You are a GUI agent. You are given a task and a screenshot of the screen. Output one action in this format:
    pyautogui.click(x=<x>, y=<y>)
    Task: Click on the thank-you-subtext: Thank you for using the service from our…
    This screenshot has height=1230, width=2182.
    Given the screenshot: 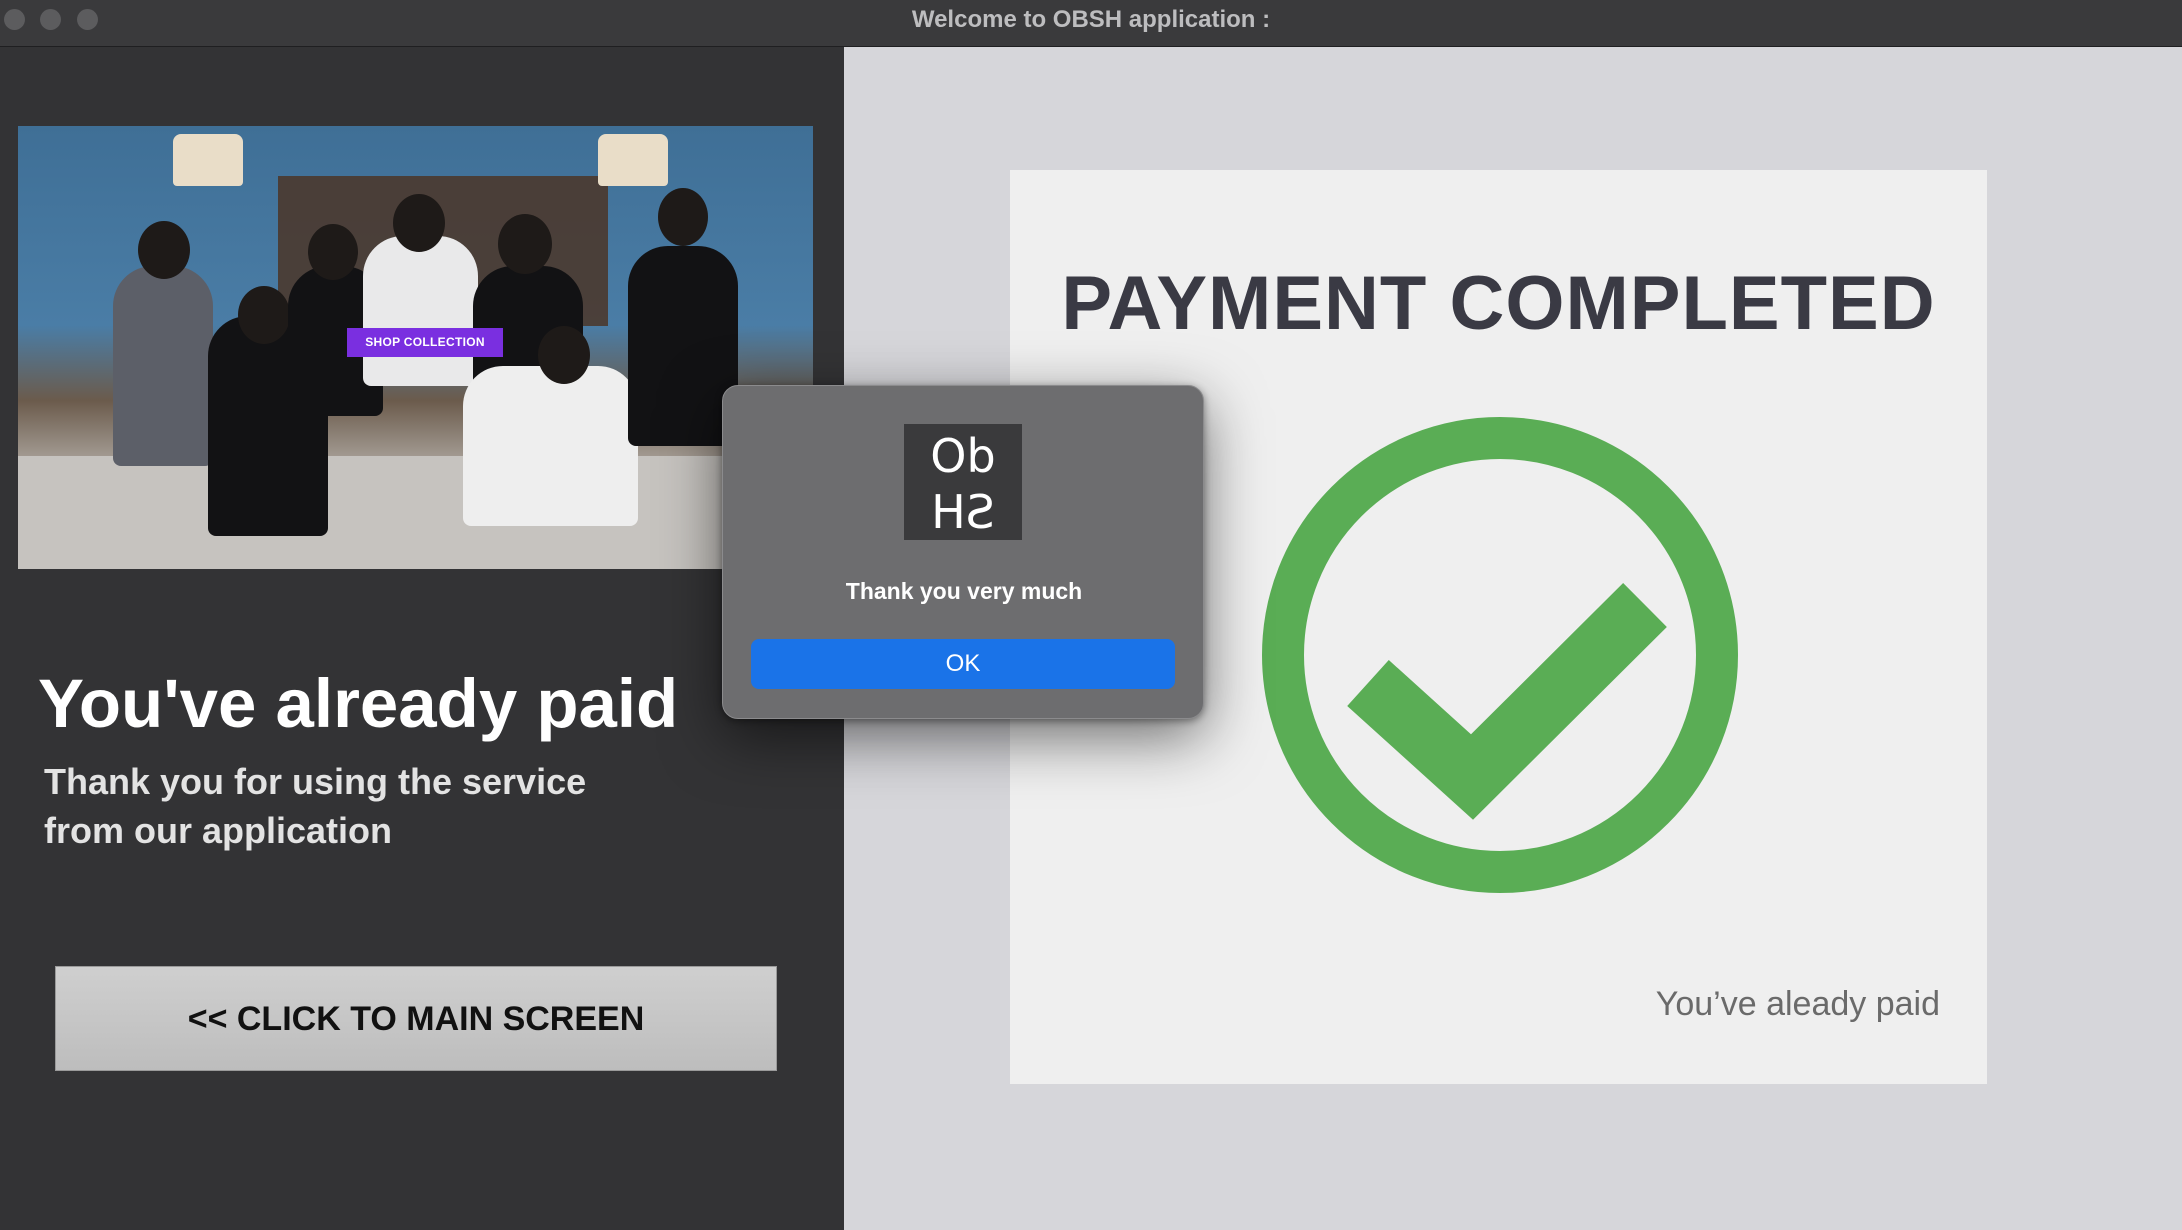 What is the action you would take?
    pyautogui.click(x=394, y=806)
    